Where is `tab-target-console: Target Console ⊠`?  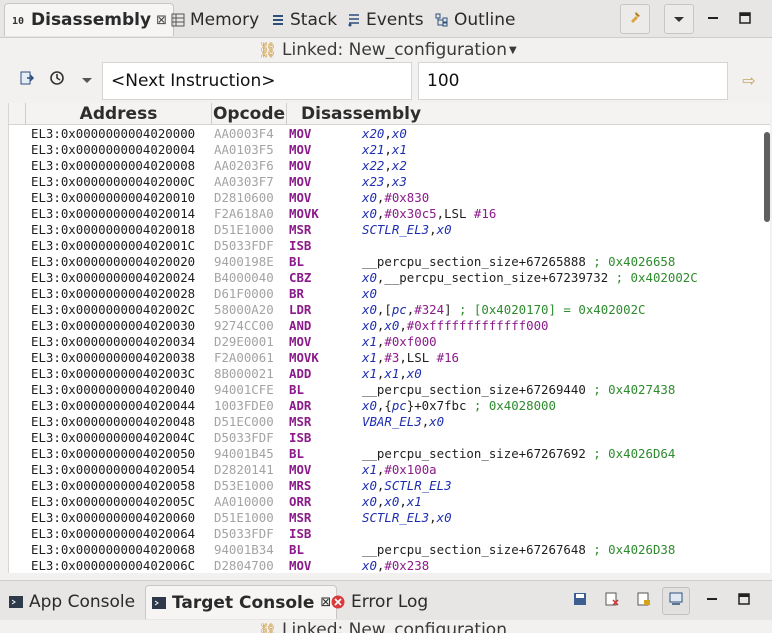
tab-target-console: Target Console ⊠ is located at coordinates (241, 602).